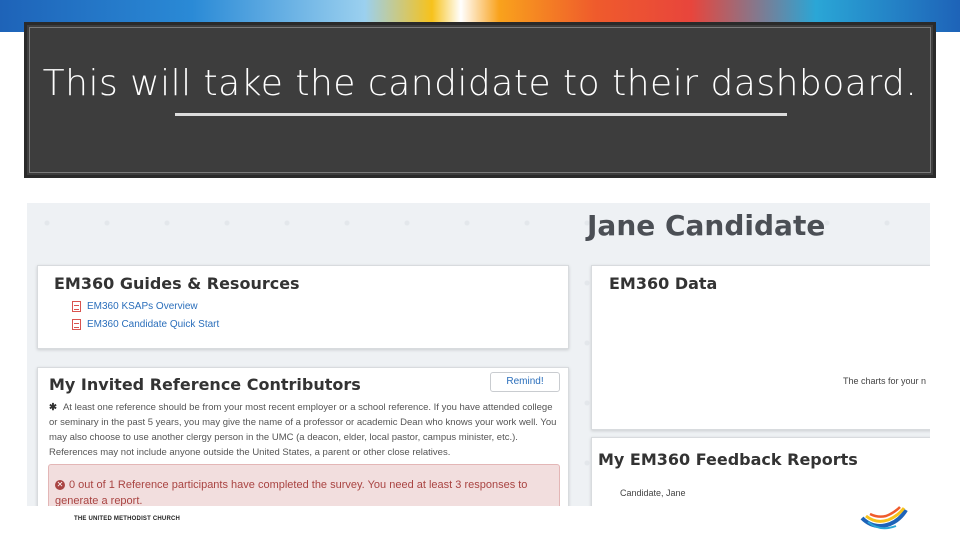 Image resolution: width=960 pixels, height=540 pixels. What do you see at coordinates (728, 459) in the screenshot?
I see `feedback-title: My EM360 Feedback Reports` at bounding box center [728, 459].